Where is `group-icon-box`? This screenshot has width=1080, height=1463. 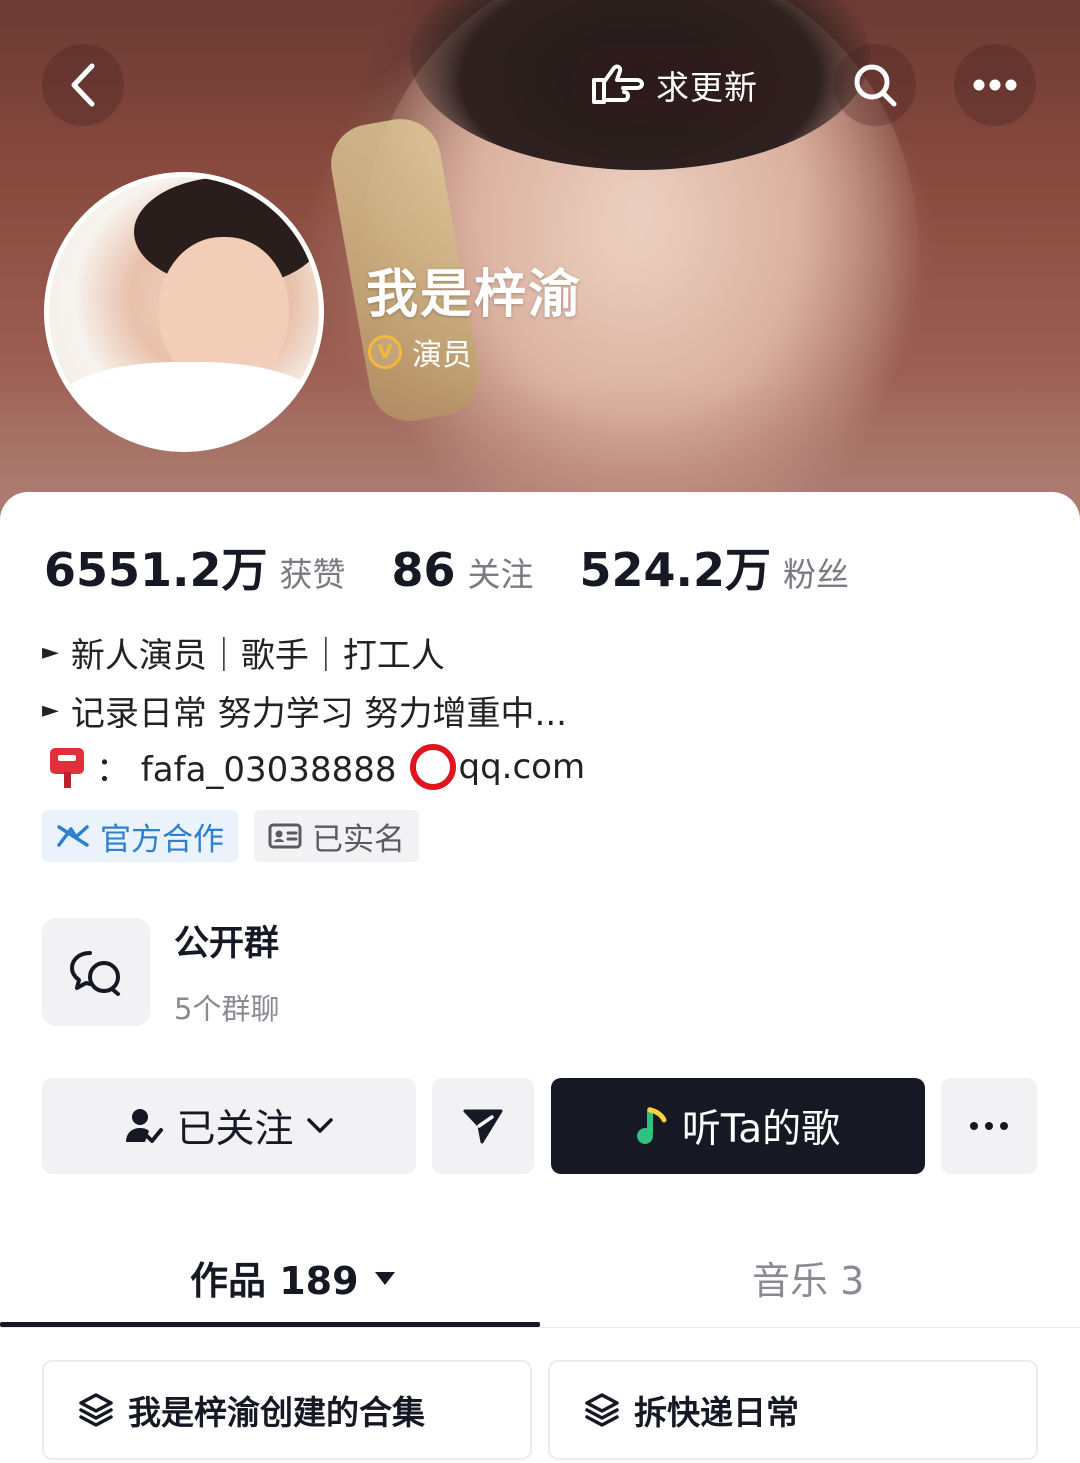 group-icon-box is located at coordinates (96, 971).